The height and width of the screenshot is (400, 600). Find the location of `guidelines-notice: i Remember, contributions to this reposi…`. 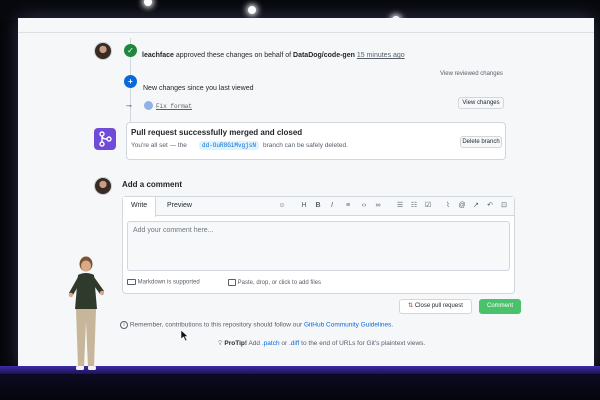

guidelines-notice: i Remember, contributions to this reposi… is located at coordinates (256, 325).